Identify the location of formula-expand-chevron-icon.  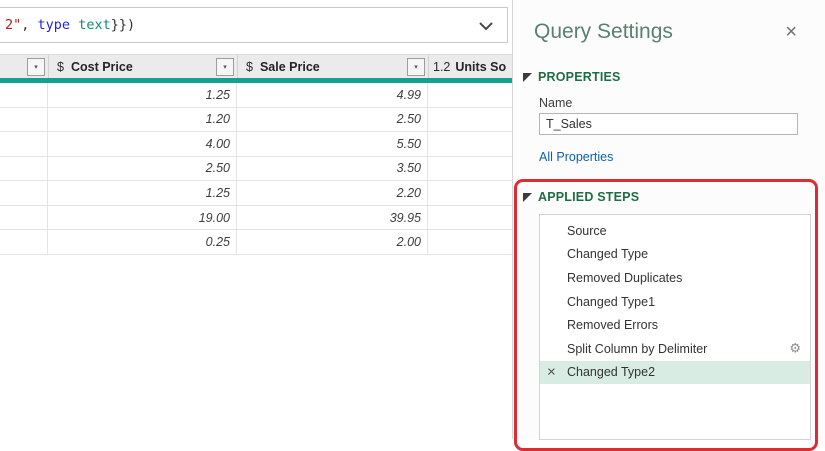
(486, 26).